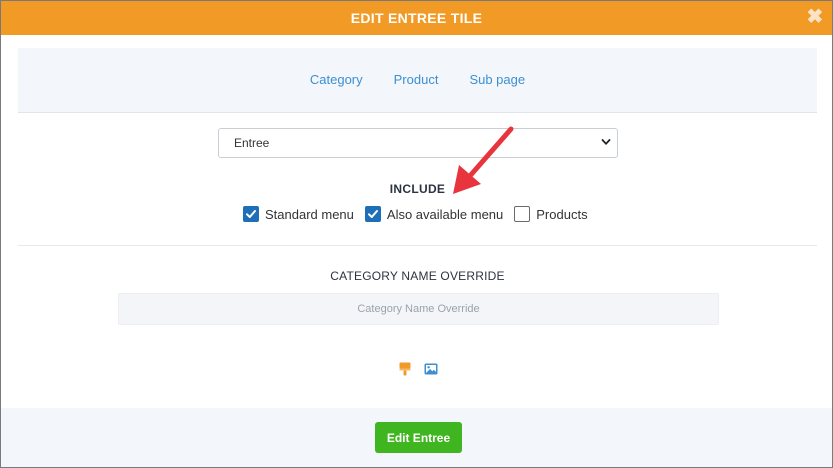 The height and width of the screenshot is (468, 833). What do you see at coordinates (418, 309) in the screenshot?
I see `category-name-override-input` at bounding box center [418, 309].